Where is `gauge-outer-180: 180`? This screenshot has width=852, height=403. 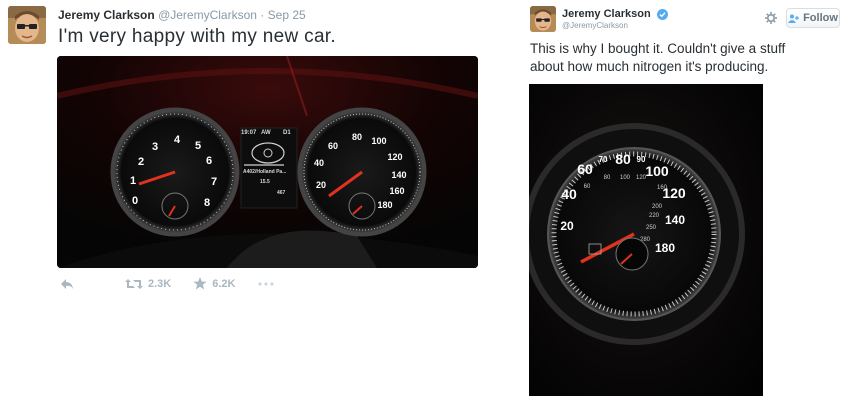 gauge-outer-180: 180 is located at coordinates (665, 248).